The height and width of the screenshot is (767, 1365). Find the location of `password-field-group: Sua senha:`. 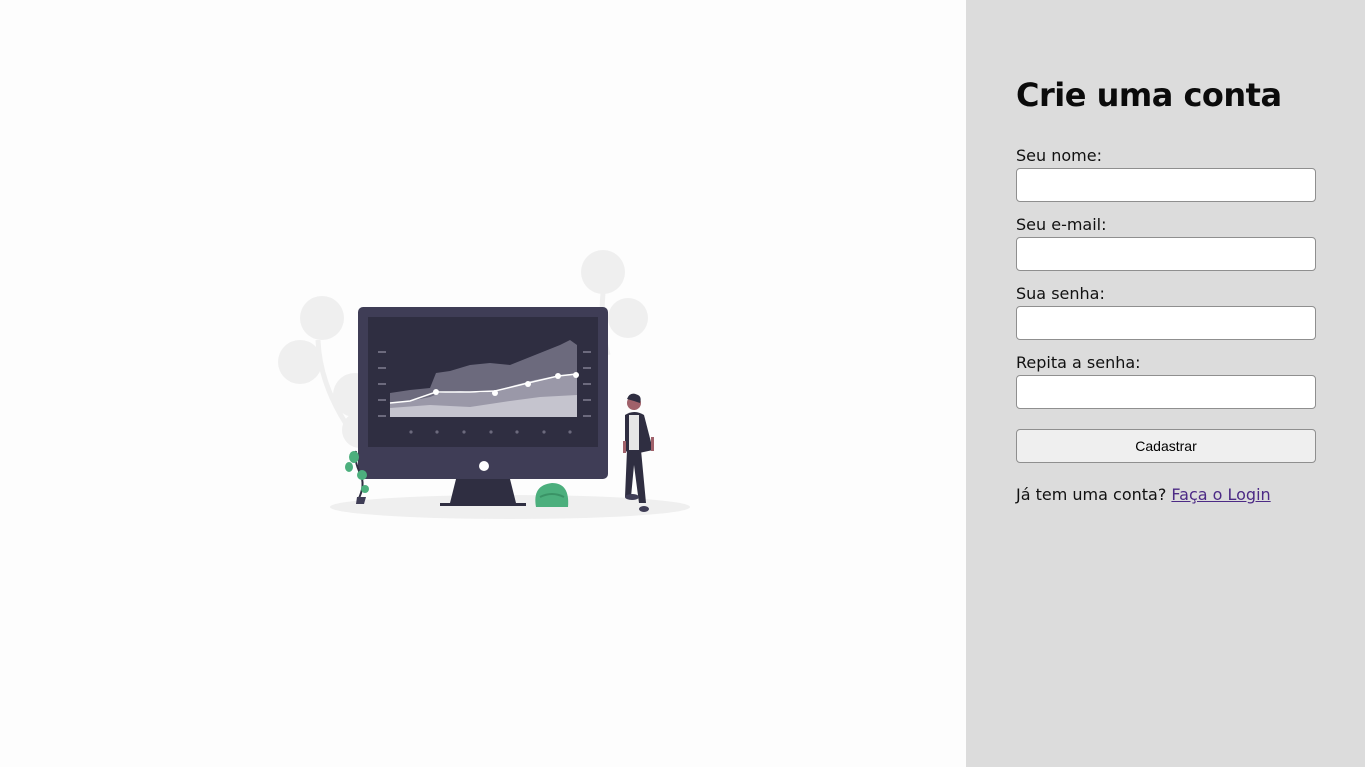

password-field-group: Sua senha: is located at coordinates (1166, 311).